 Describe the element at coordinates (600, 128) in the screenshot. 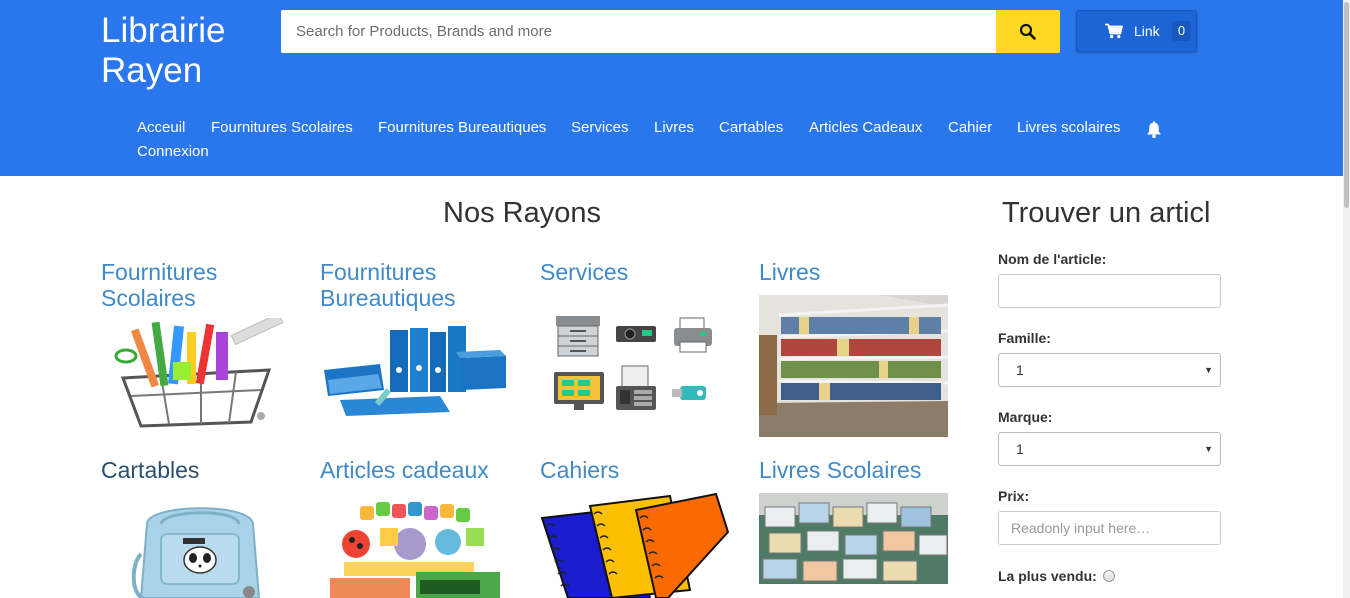

I see `nav-item-services: Services` at that location.